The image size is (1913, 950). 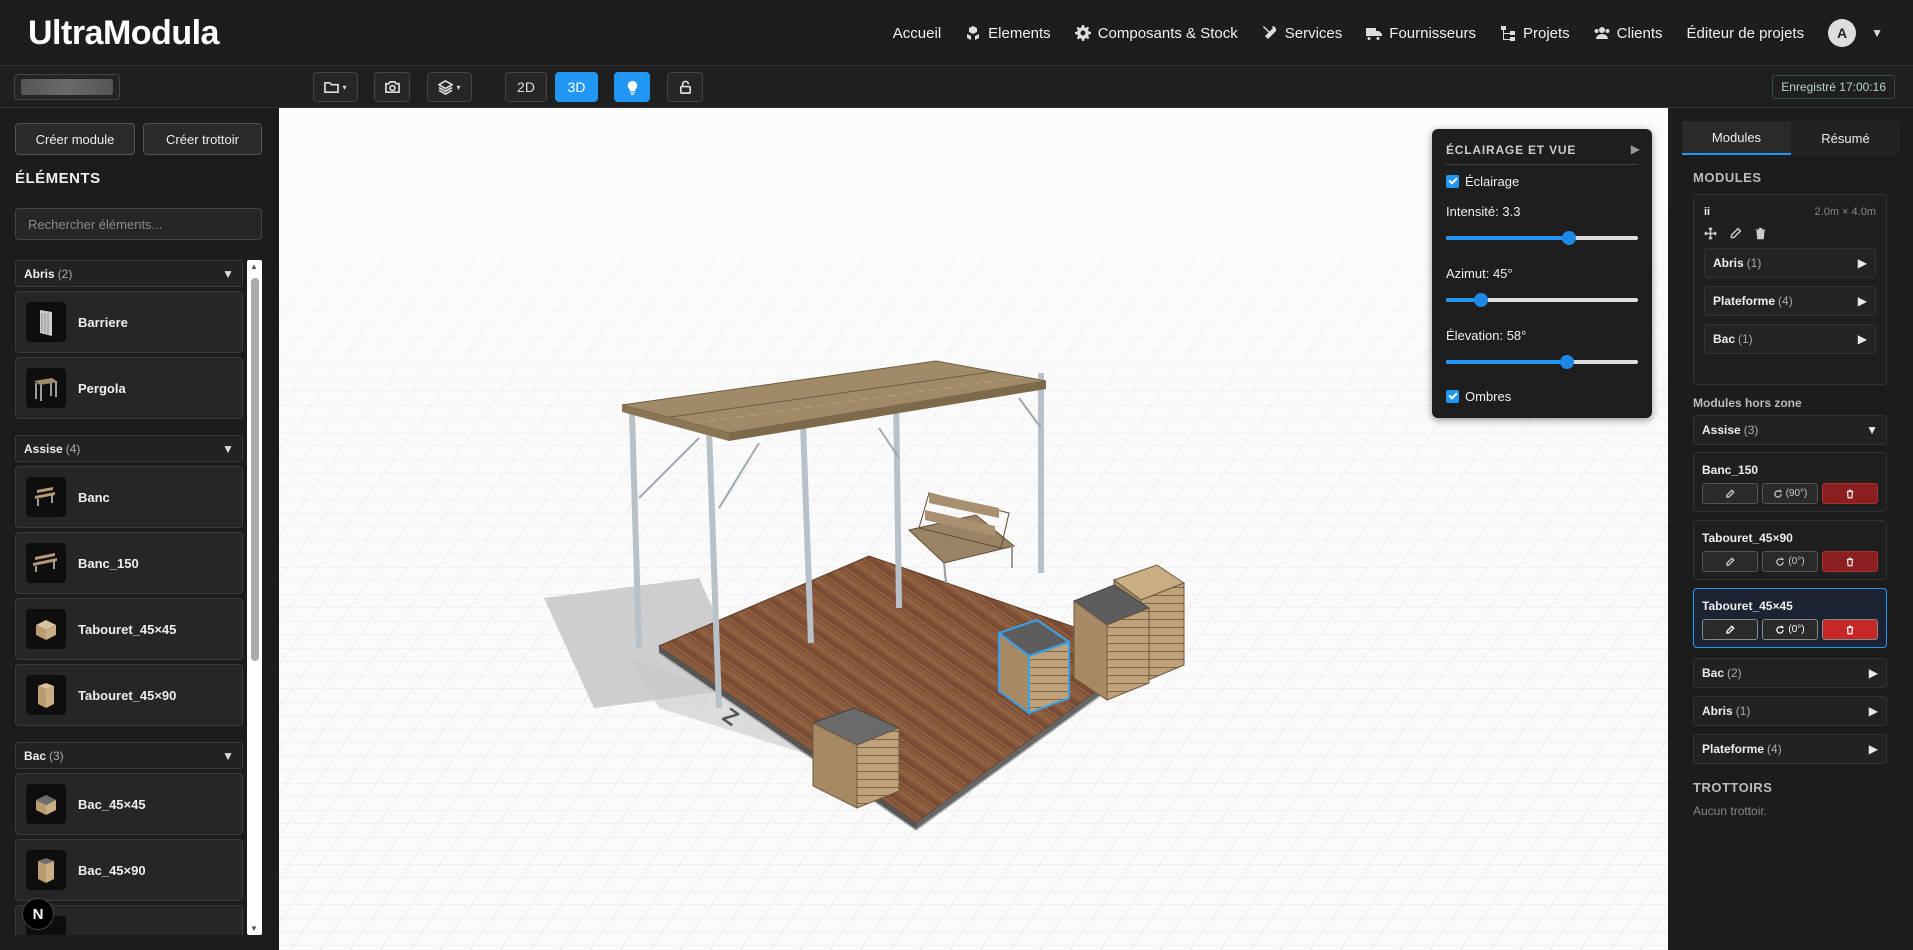 What do you see at coordinates (1790, 339) in the screenshot?
I see `module-sub-bac: Bac (1) ▶` at bounding box center [1790, 339].